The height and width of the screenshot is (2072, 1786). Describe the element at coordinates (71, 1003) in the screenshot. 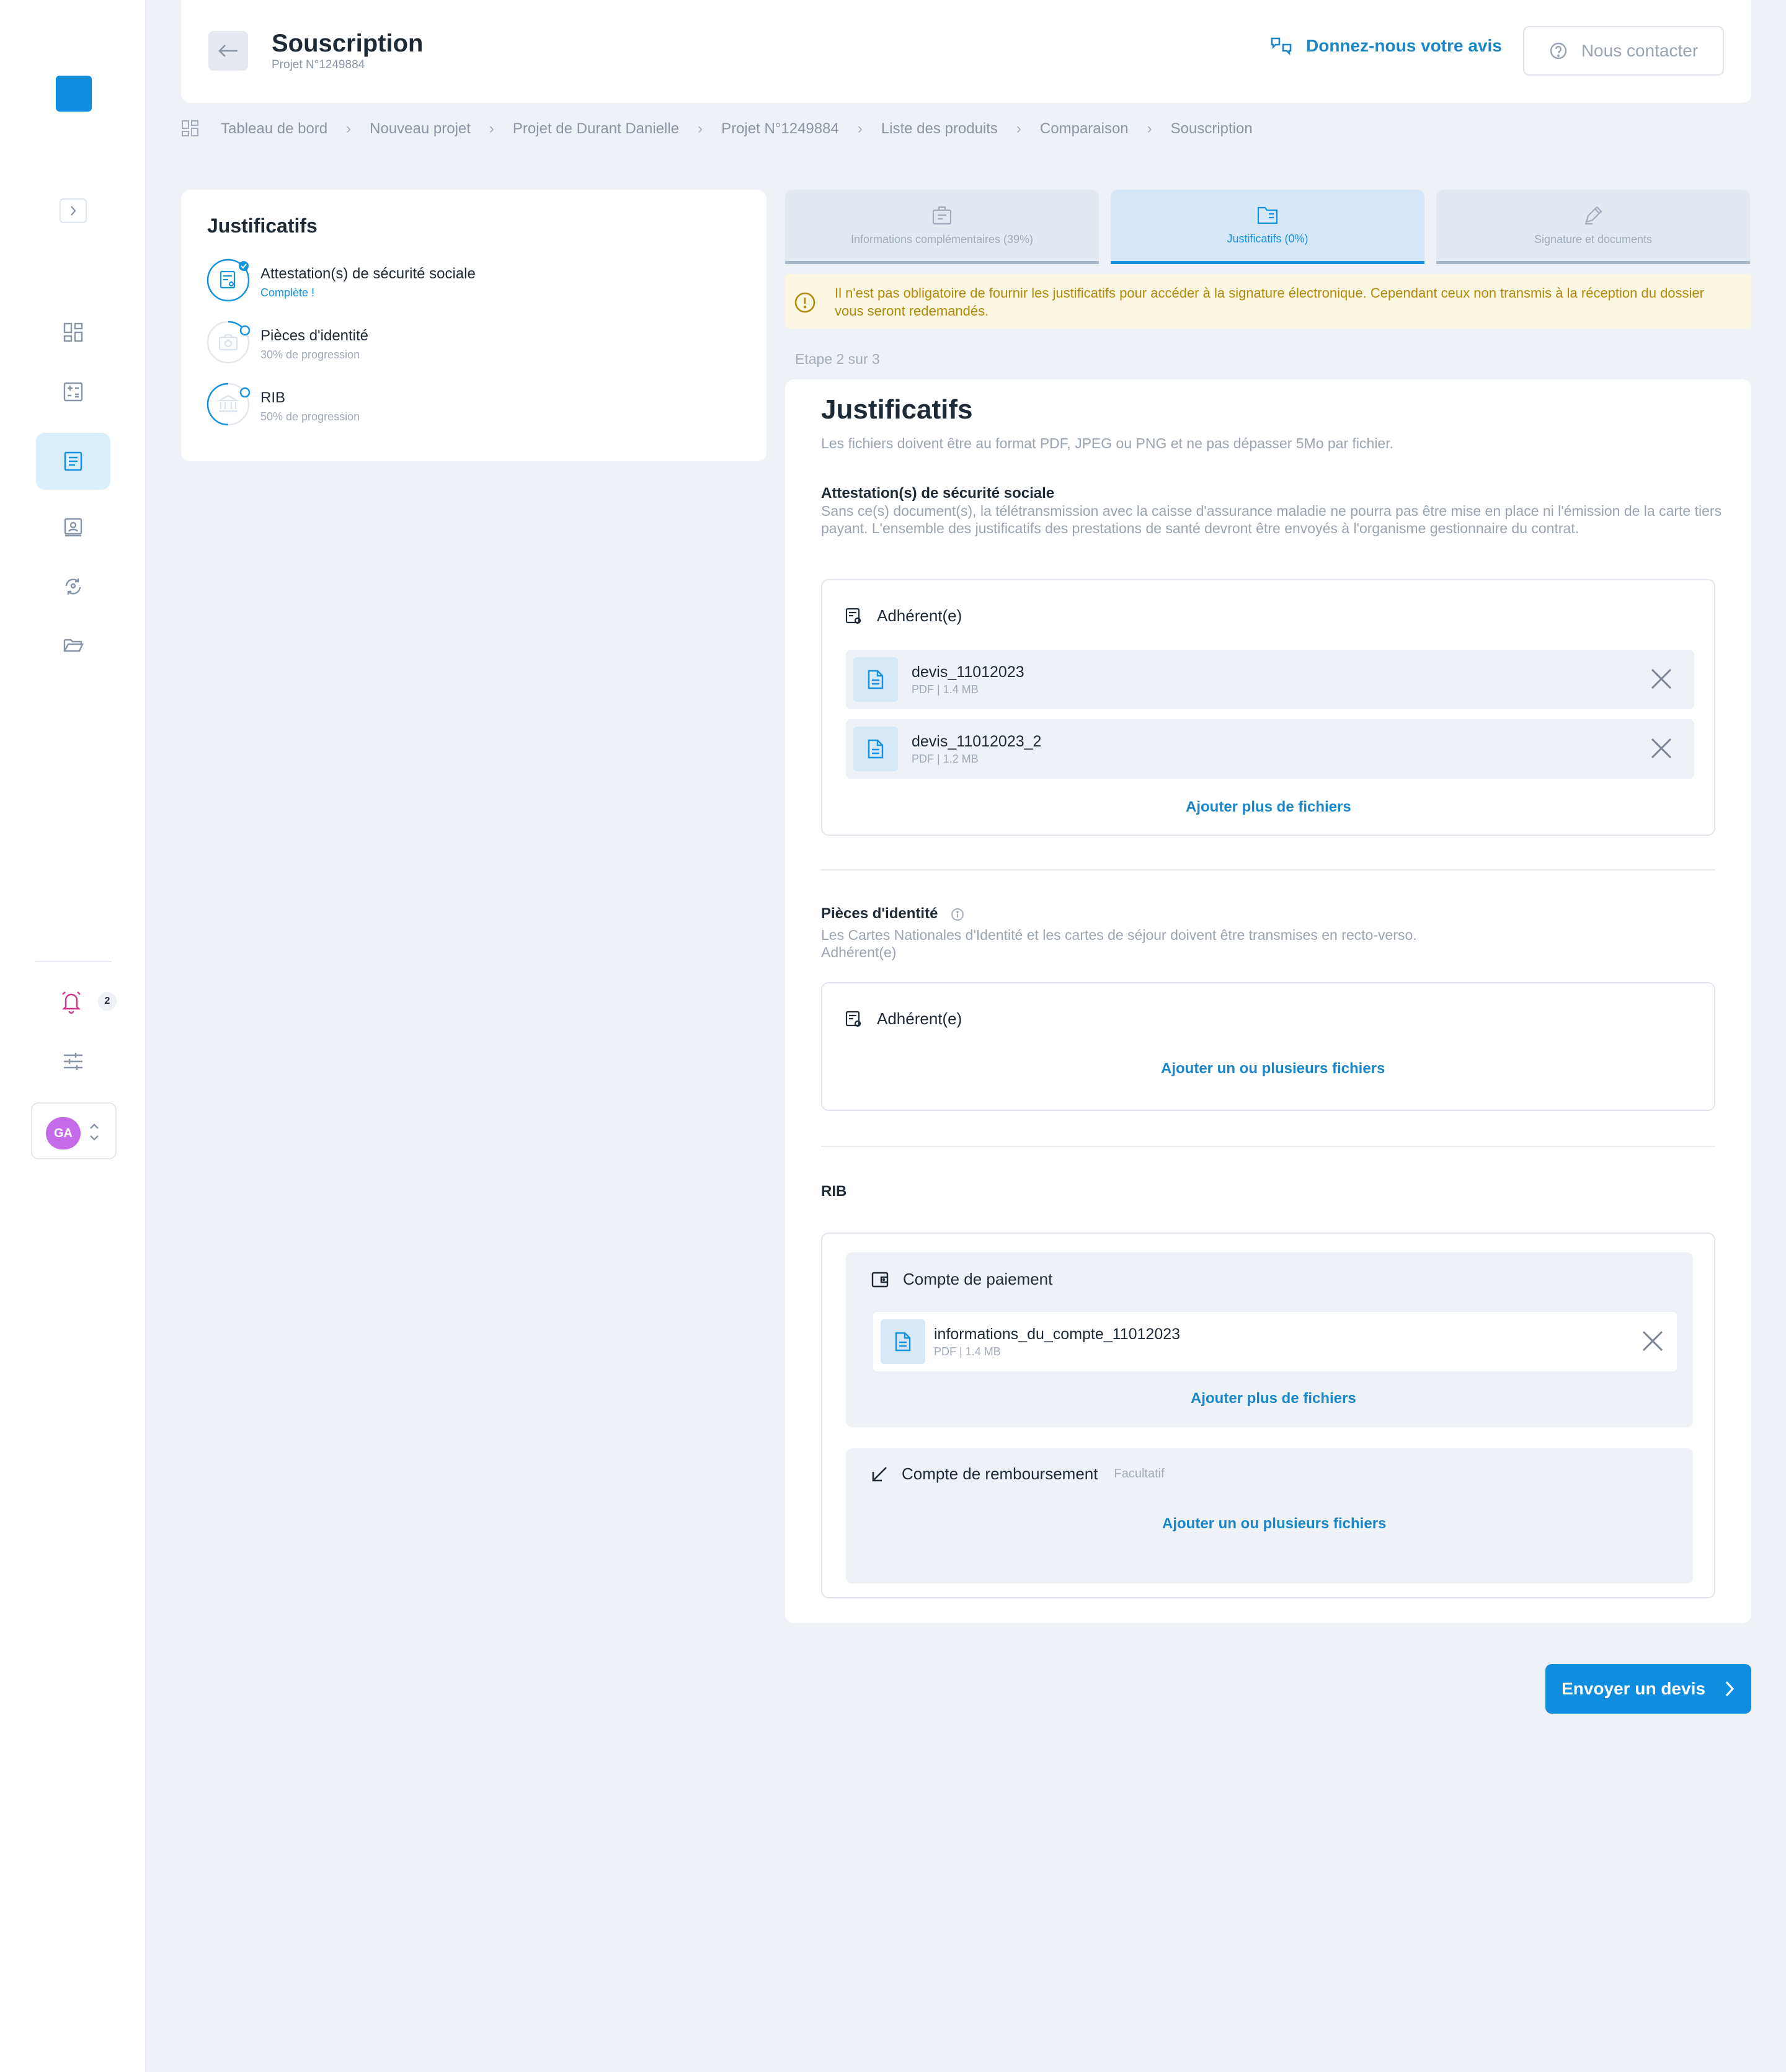

I see `bell-icon` at that location.